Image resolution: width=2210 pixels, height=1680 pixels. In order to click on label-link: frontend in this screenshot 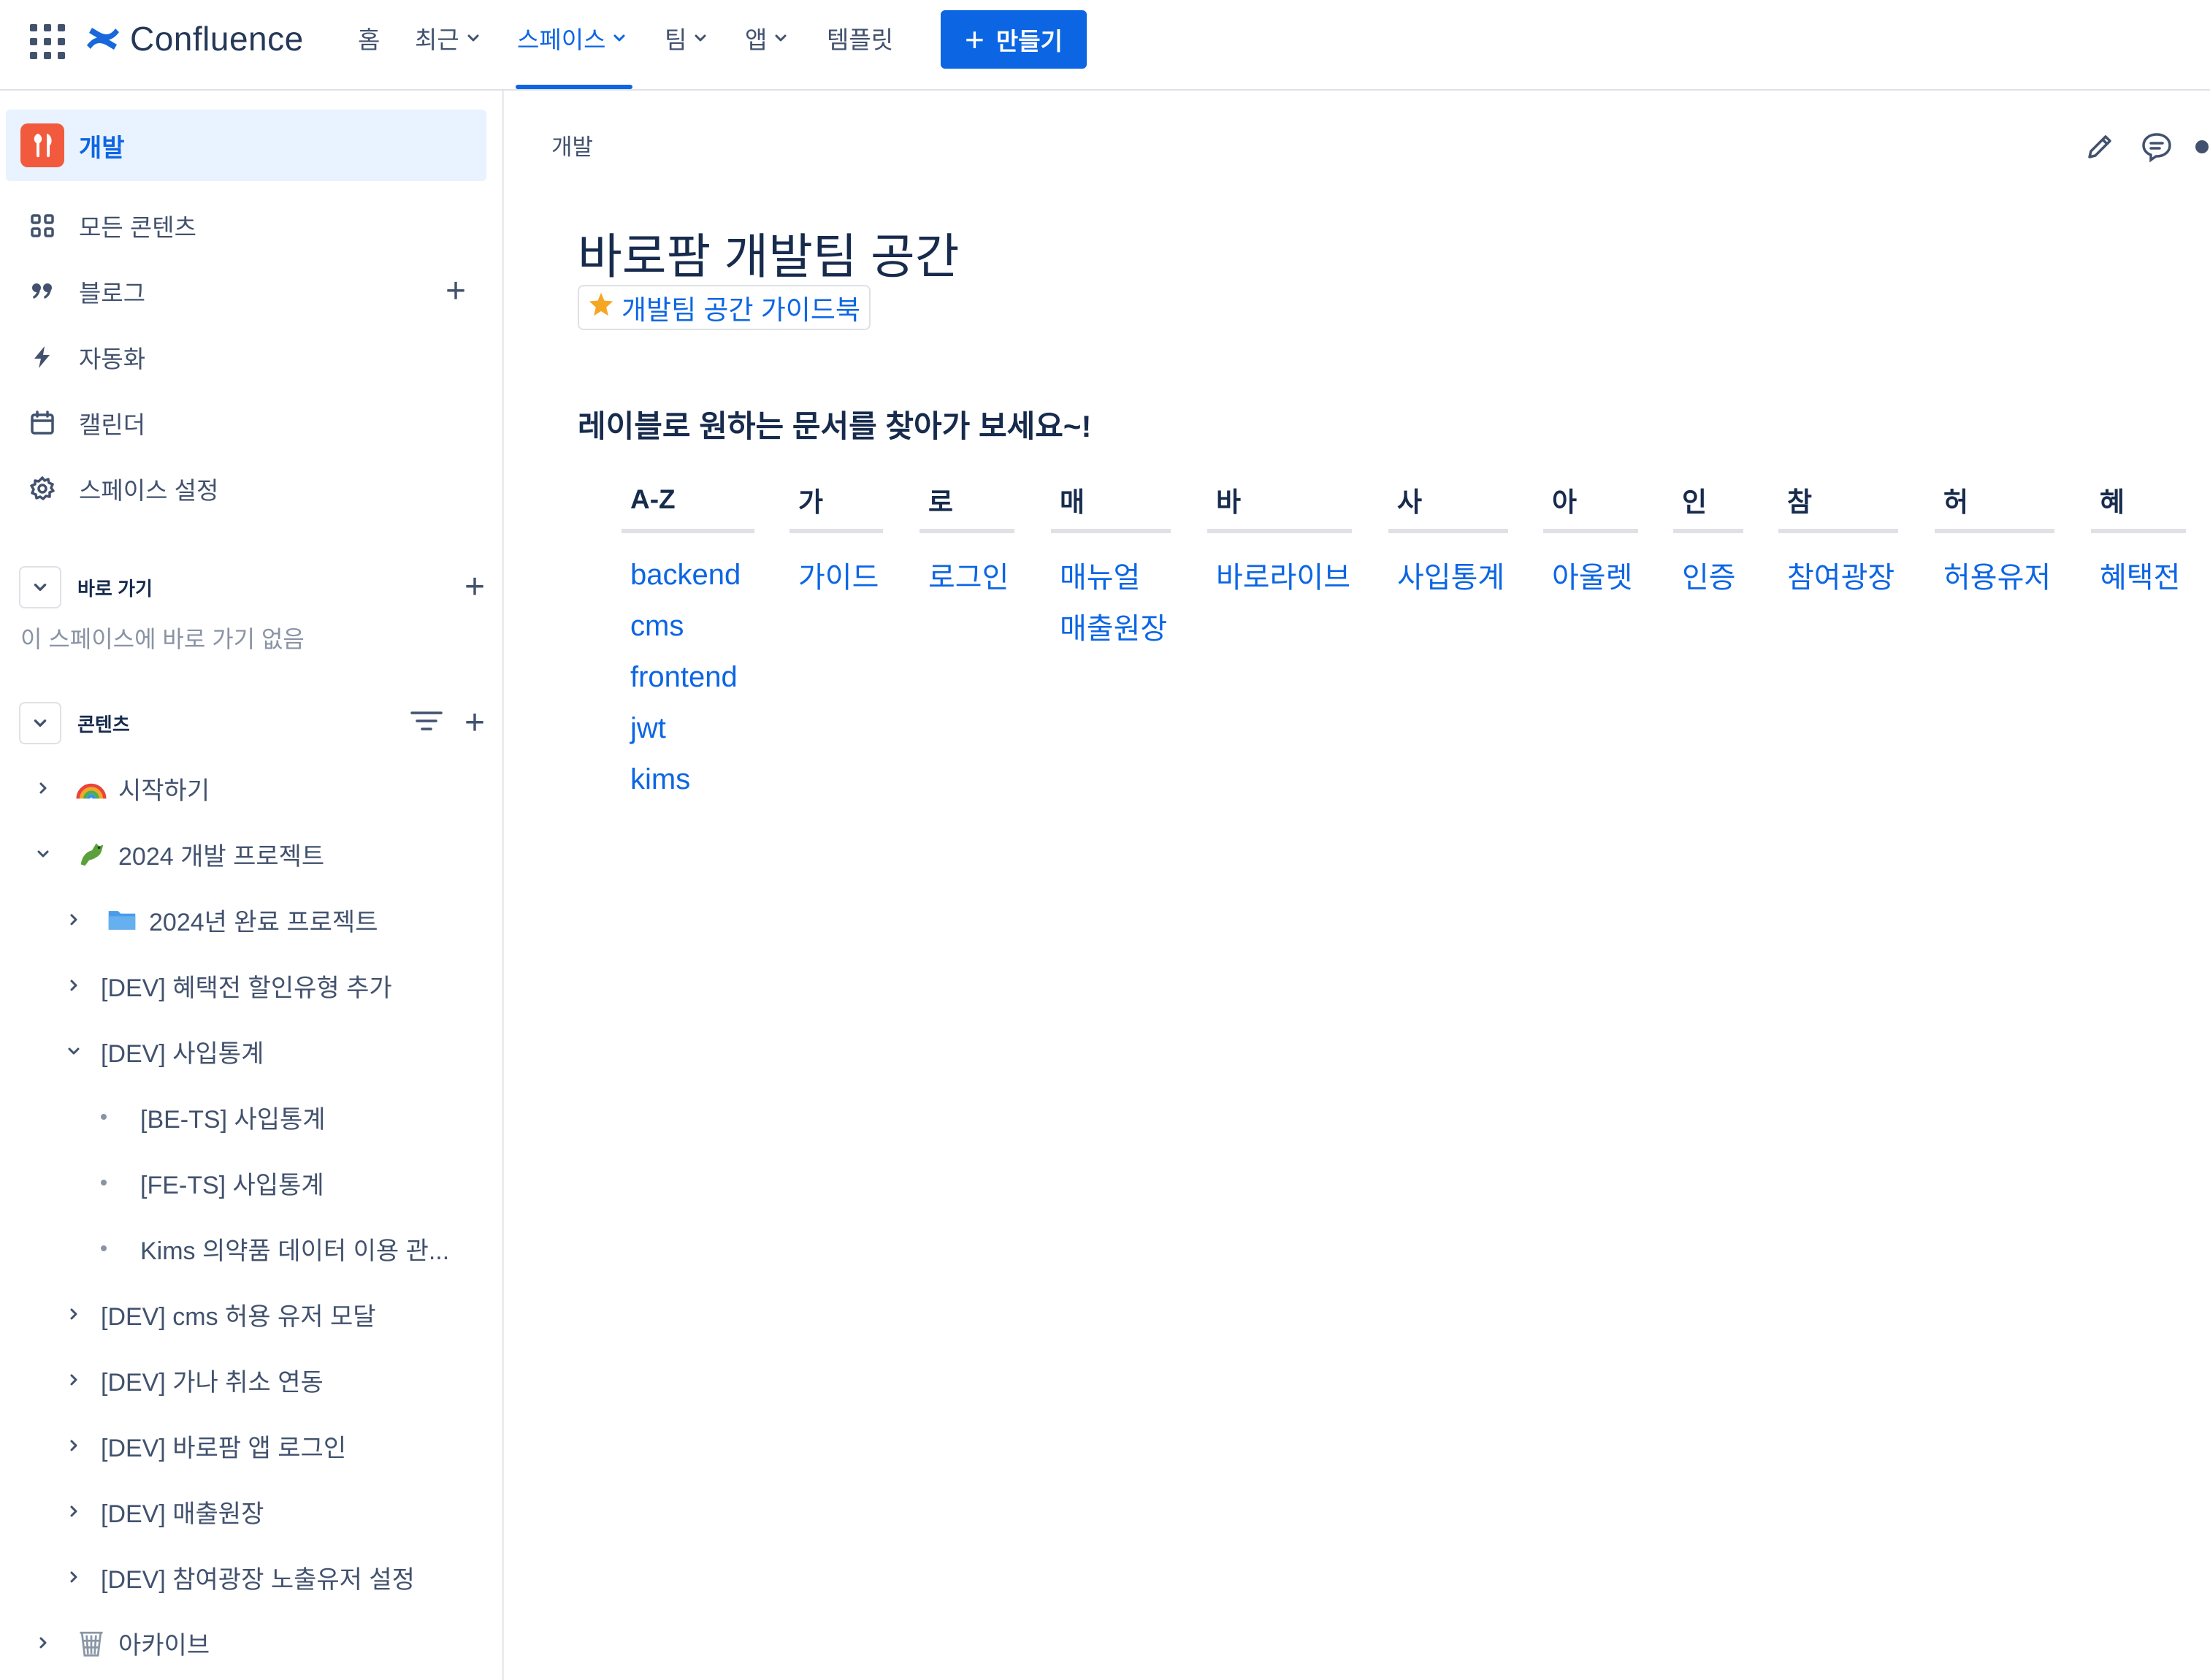, I will do `click(692, 677)`.